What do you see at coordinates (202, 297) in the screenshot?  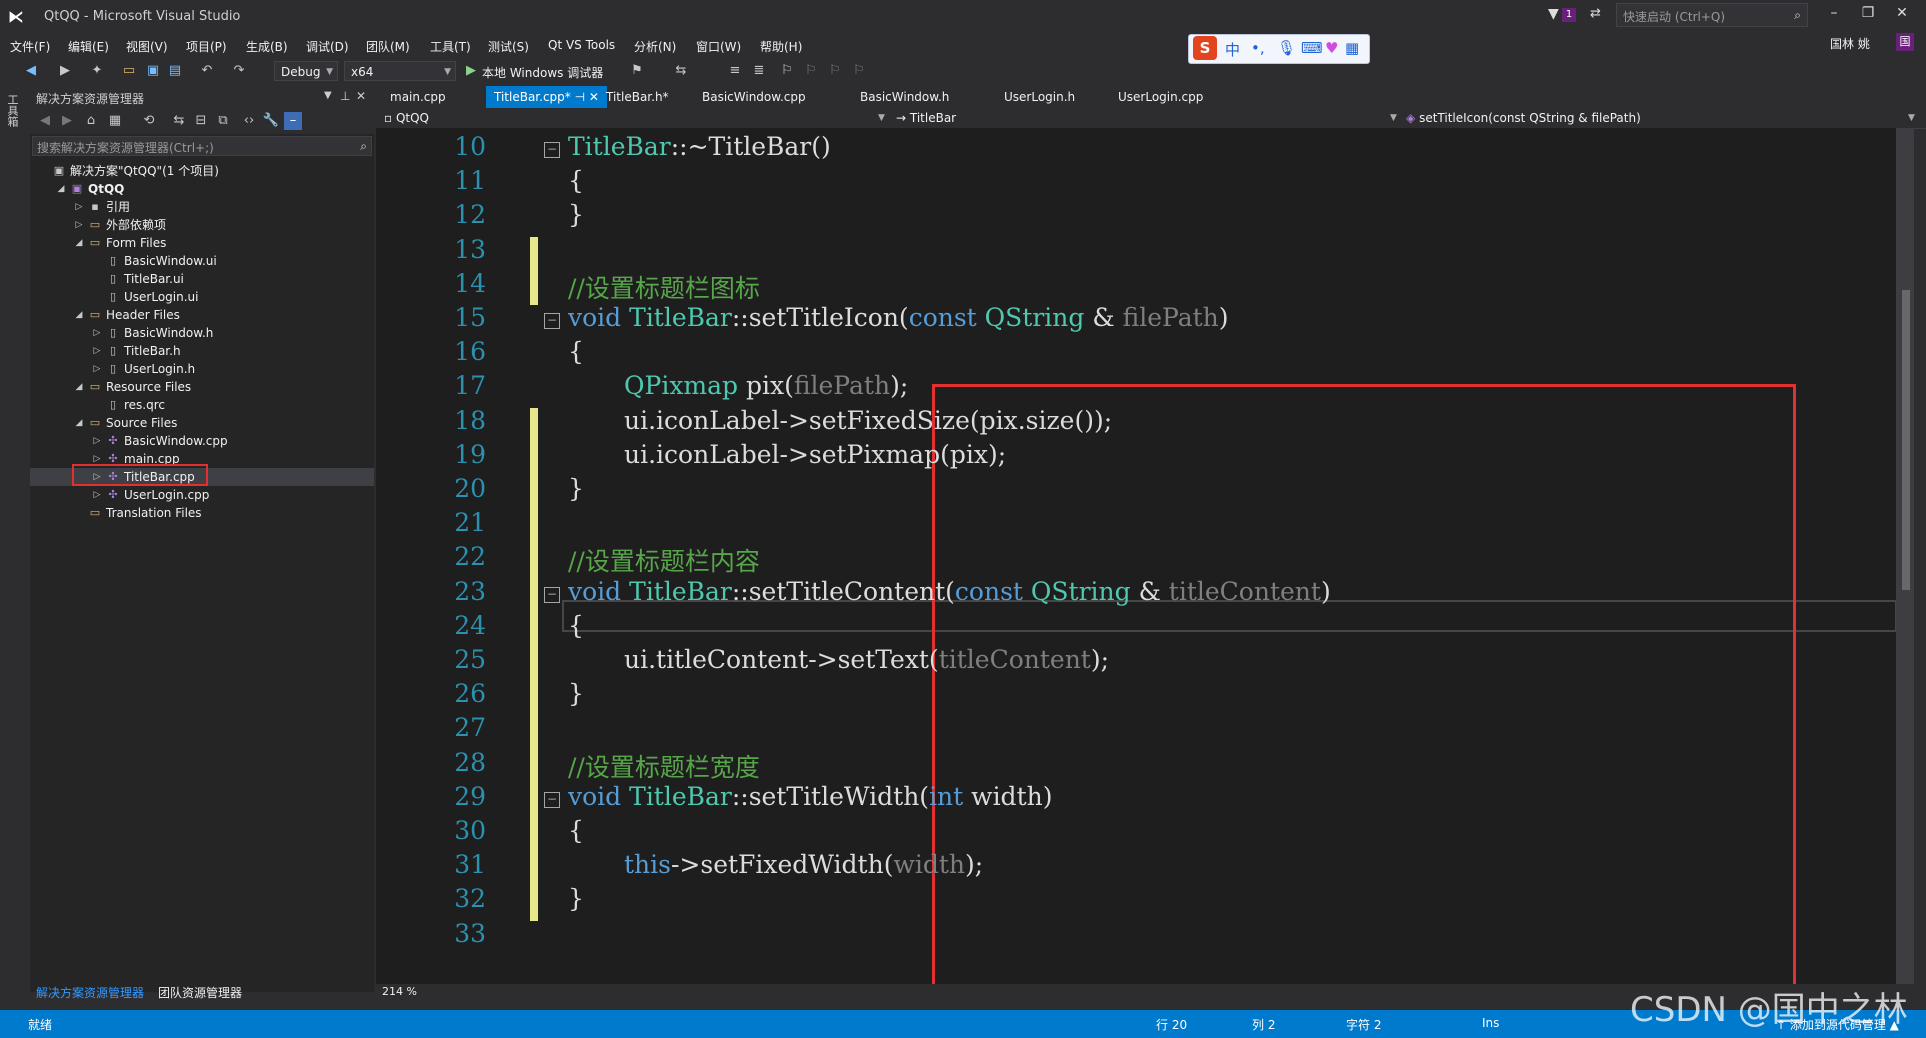 I see `tree-item: ▯ UserLogin.ui` at bounding box center [202, 297].